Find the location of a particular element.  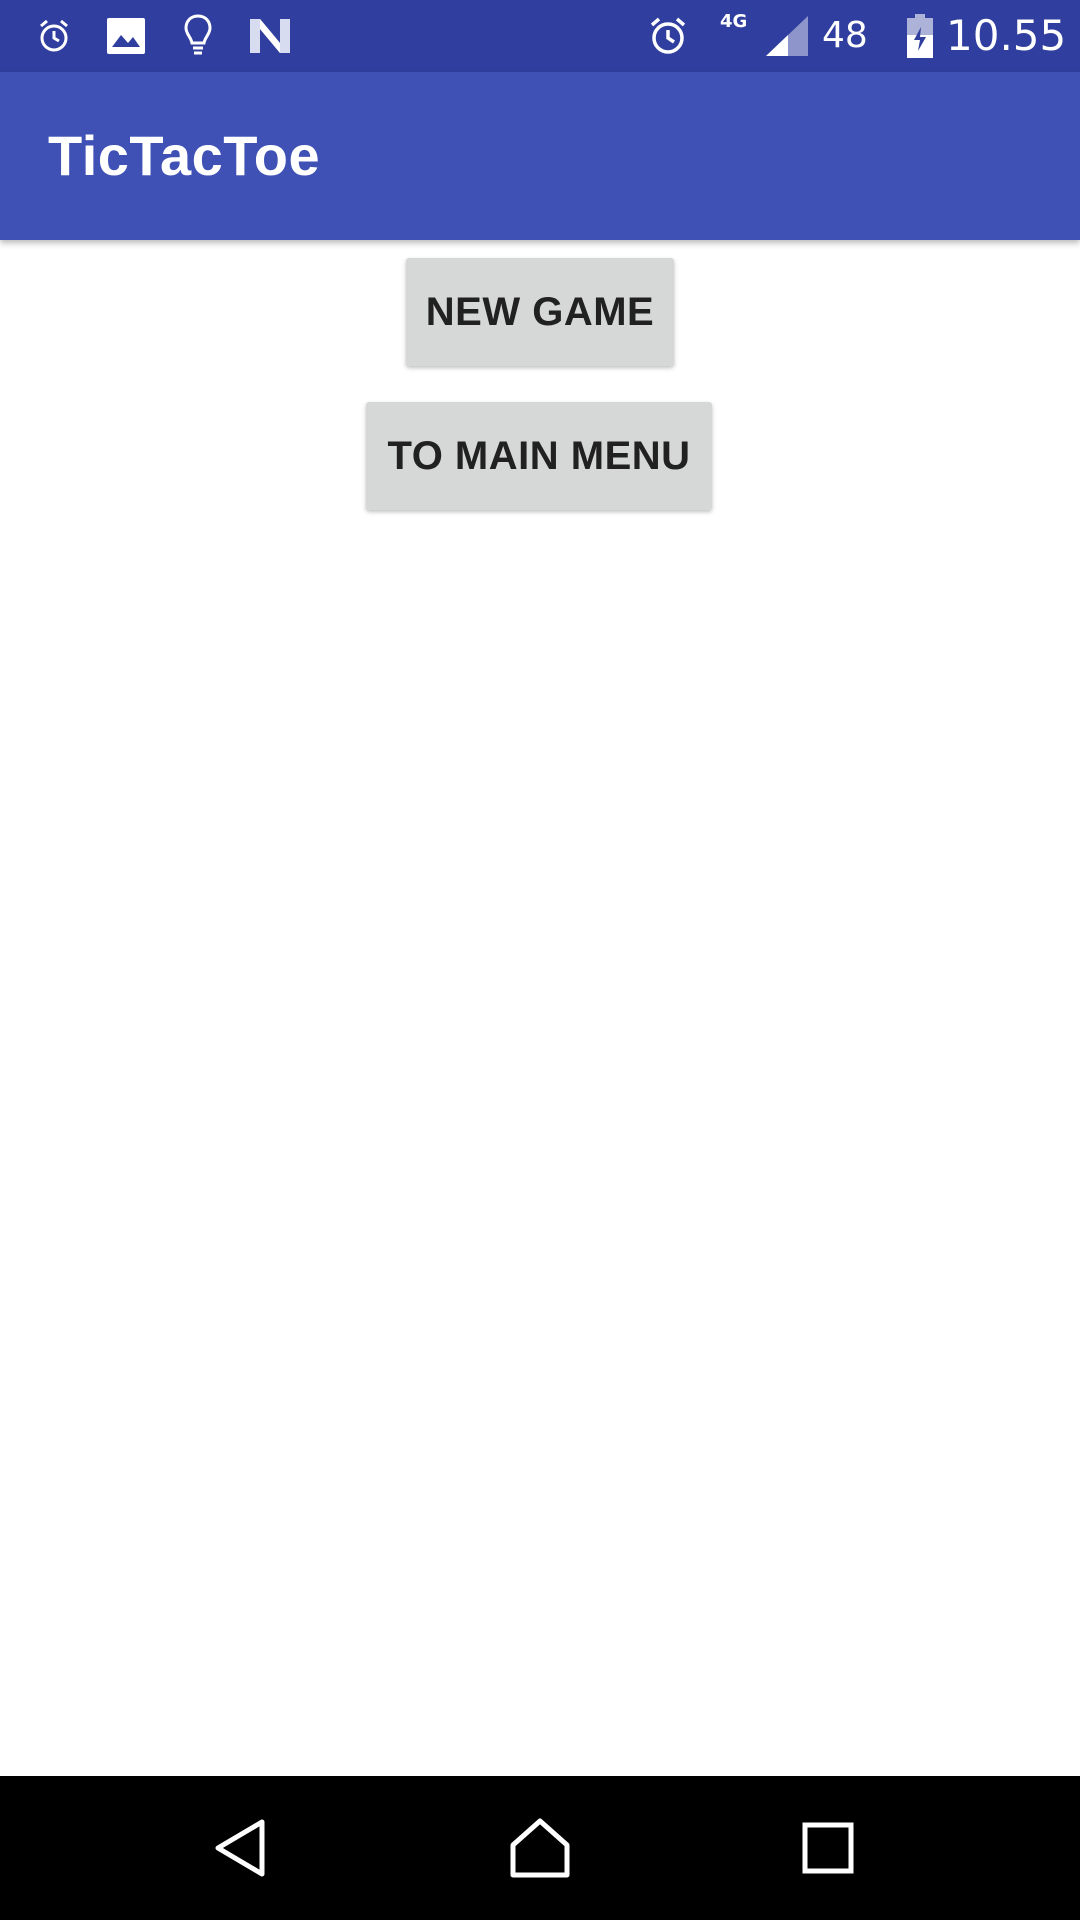

navigation-bar is located at coordinates (540, 1848).